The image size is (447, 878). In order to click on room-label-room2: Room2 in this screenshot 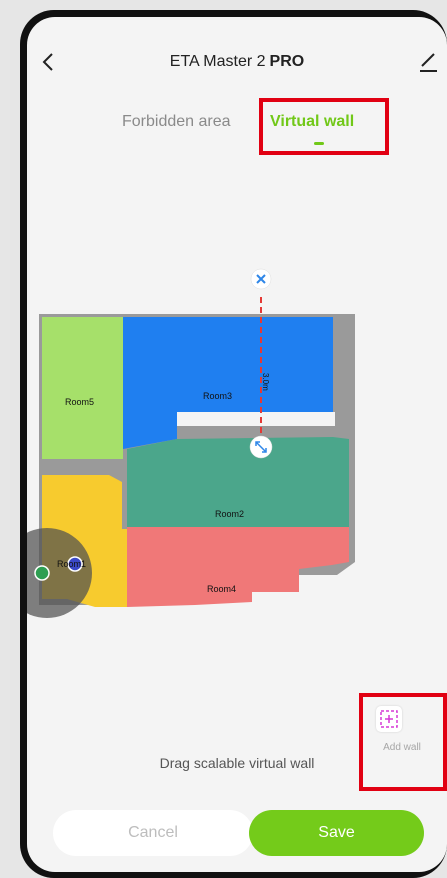, I will do `click(229, 514)`.